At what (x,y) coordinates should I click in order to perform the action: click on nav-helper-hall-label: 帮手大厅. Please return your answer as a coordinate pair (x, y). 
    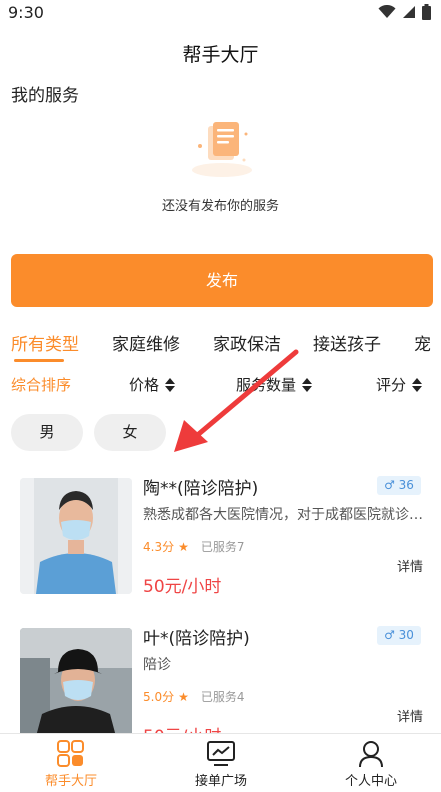
    Looking at the image, I should click on (70, 781).